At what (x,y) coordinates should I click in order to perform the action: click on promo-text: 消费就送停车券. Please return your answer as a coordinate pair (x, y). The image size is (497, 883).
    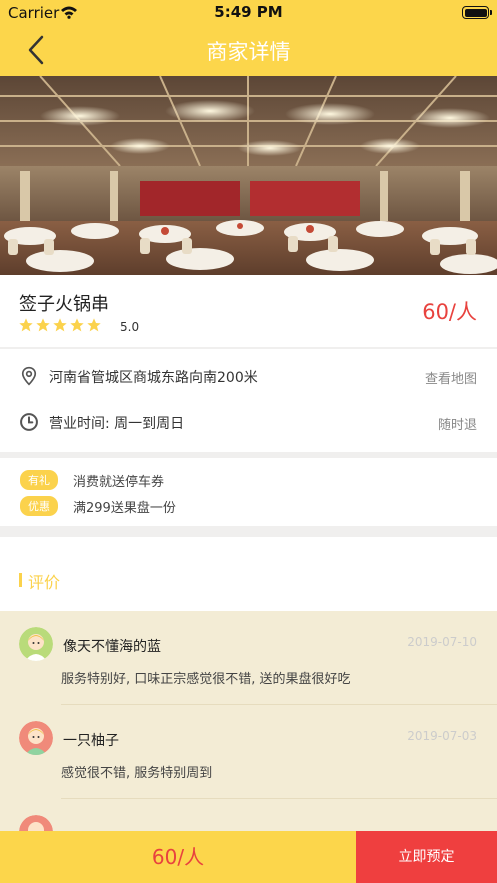
    Looking at the image, I should click on (119, 482).